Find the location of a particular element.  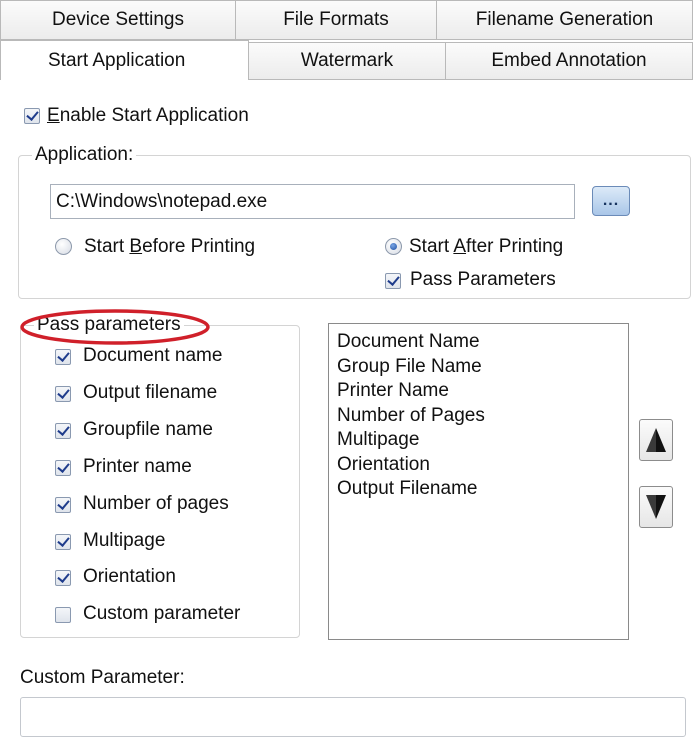

triangle-up-left-facet is located at coordinates (651, 440).